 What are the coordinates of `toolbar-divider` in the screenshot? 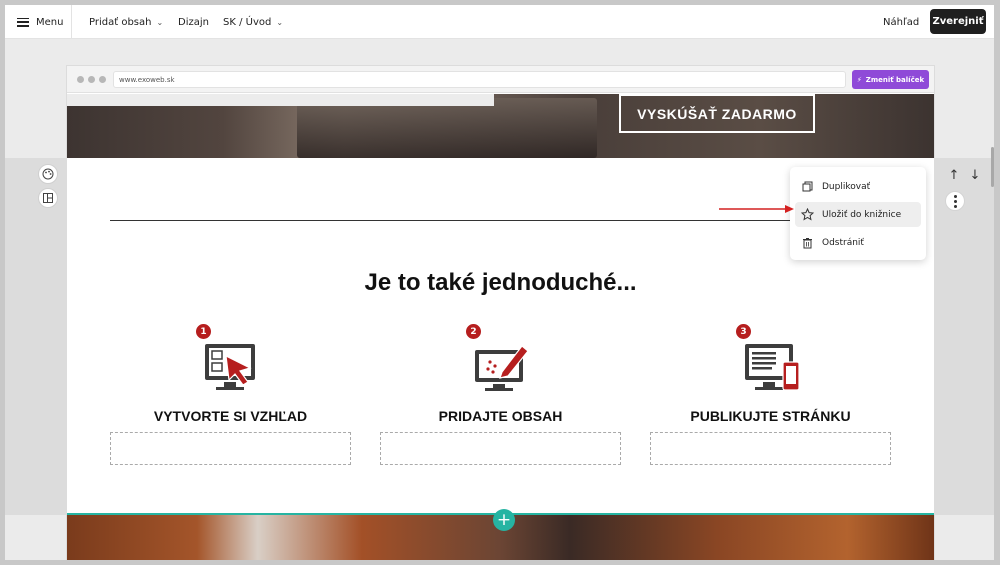 It's located at (71, 22).